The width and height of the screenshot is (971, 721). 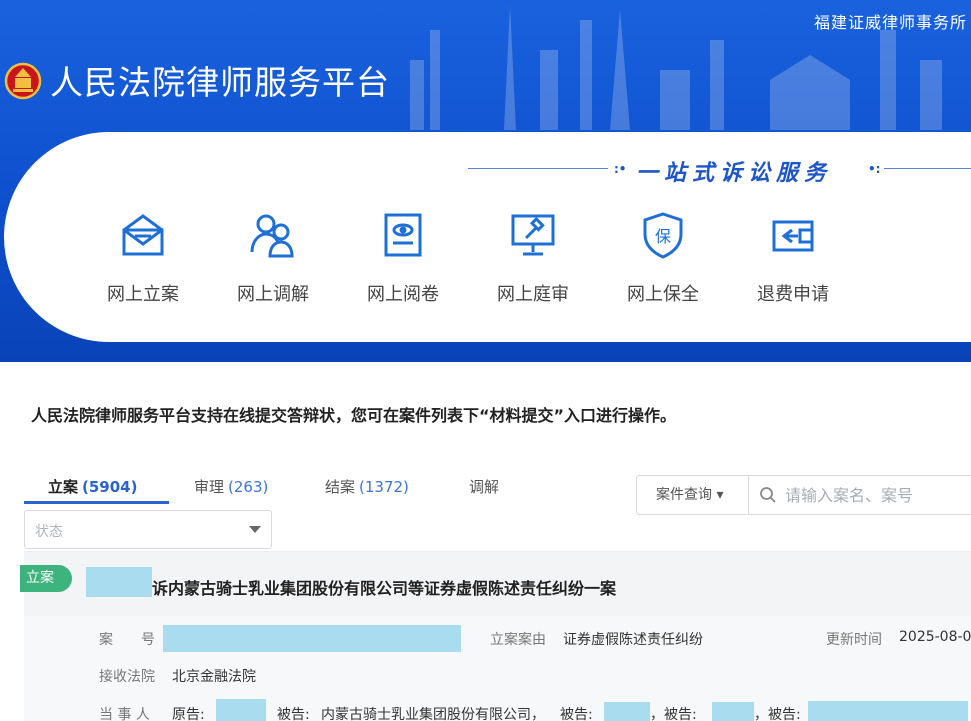 I want to click on case-cause-label: 立案案由, so click(x=518, y=640).